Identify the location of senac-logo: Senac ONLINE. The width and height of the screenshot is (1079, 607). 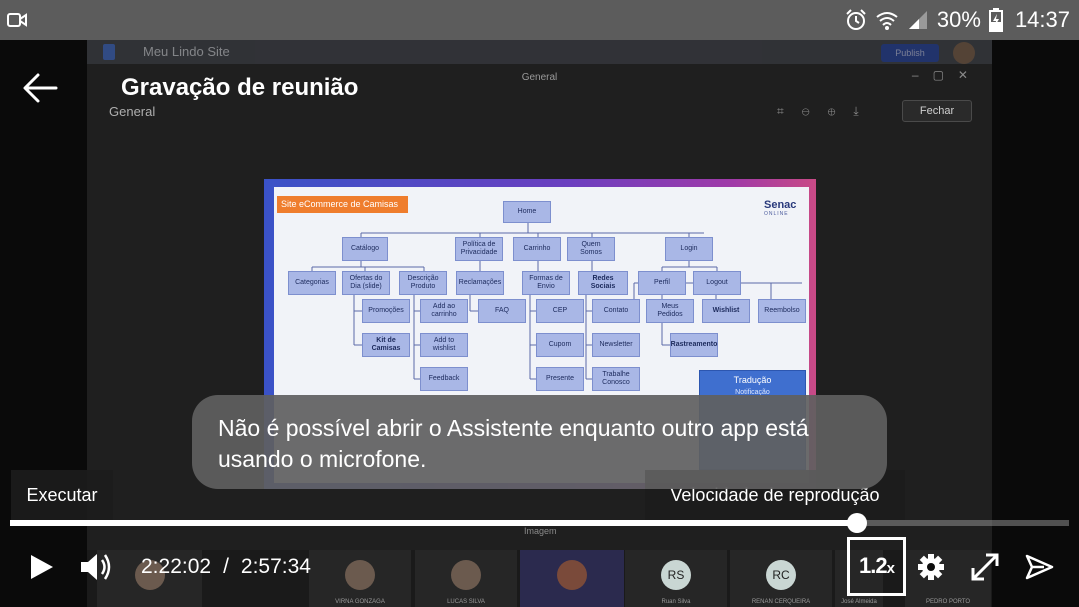
(780, 208).